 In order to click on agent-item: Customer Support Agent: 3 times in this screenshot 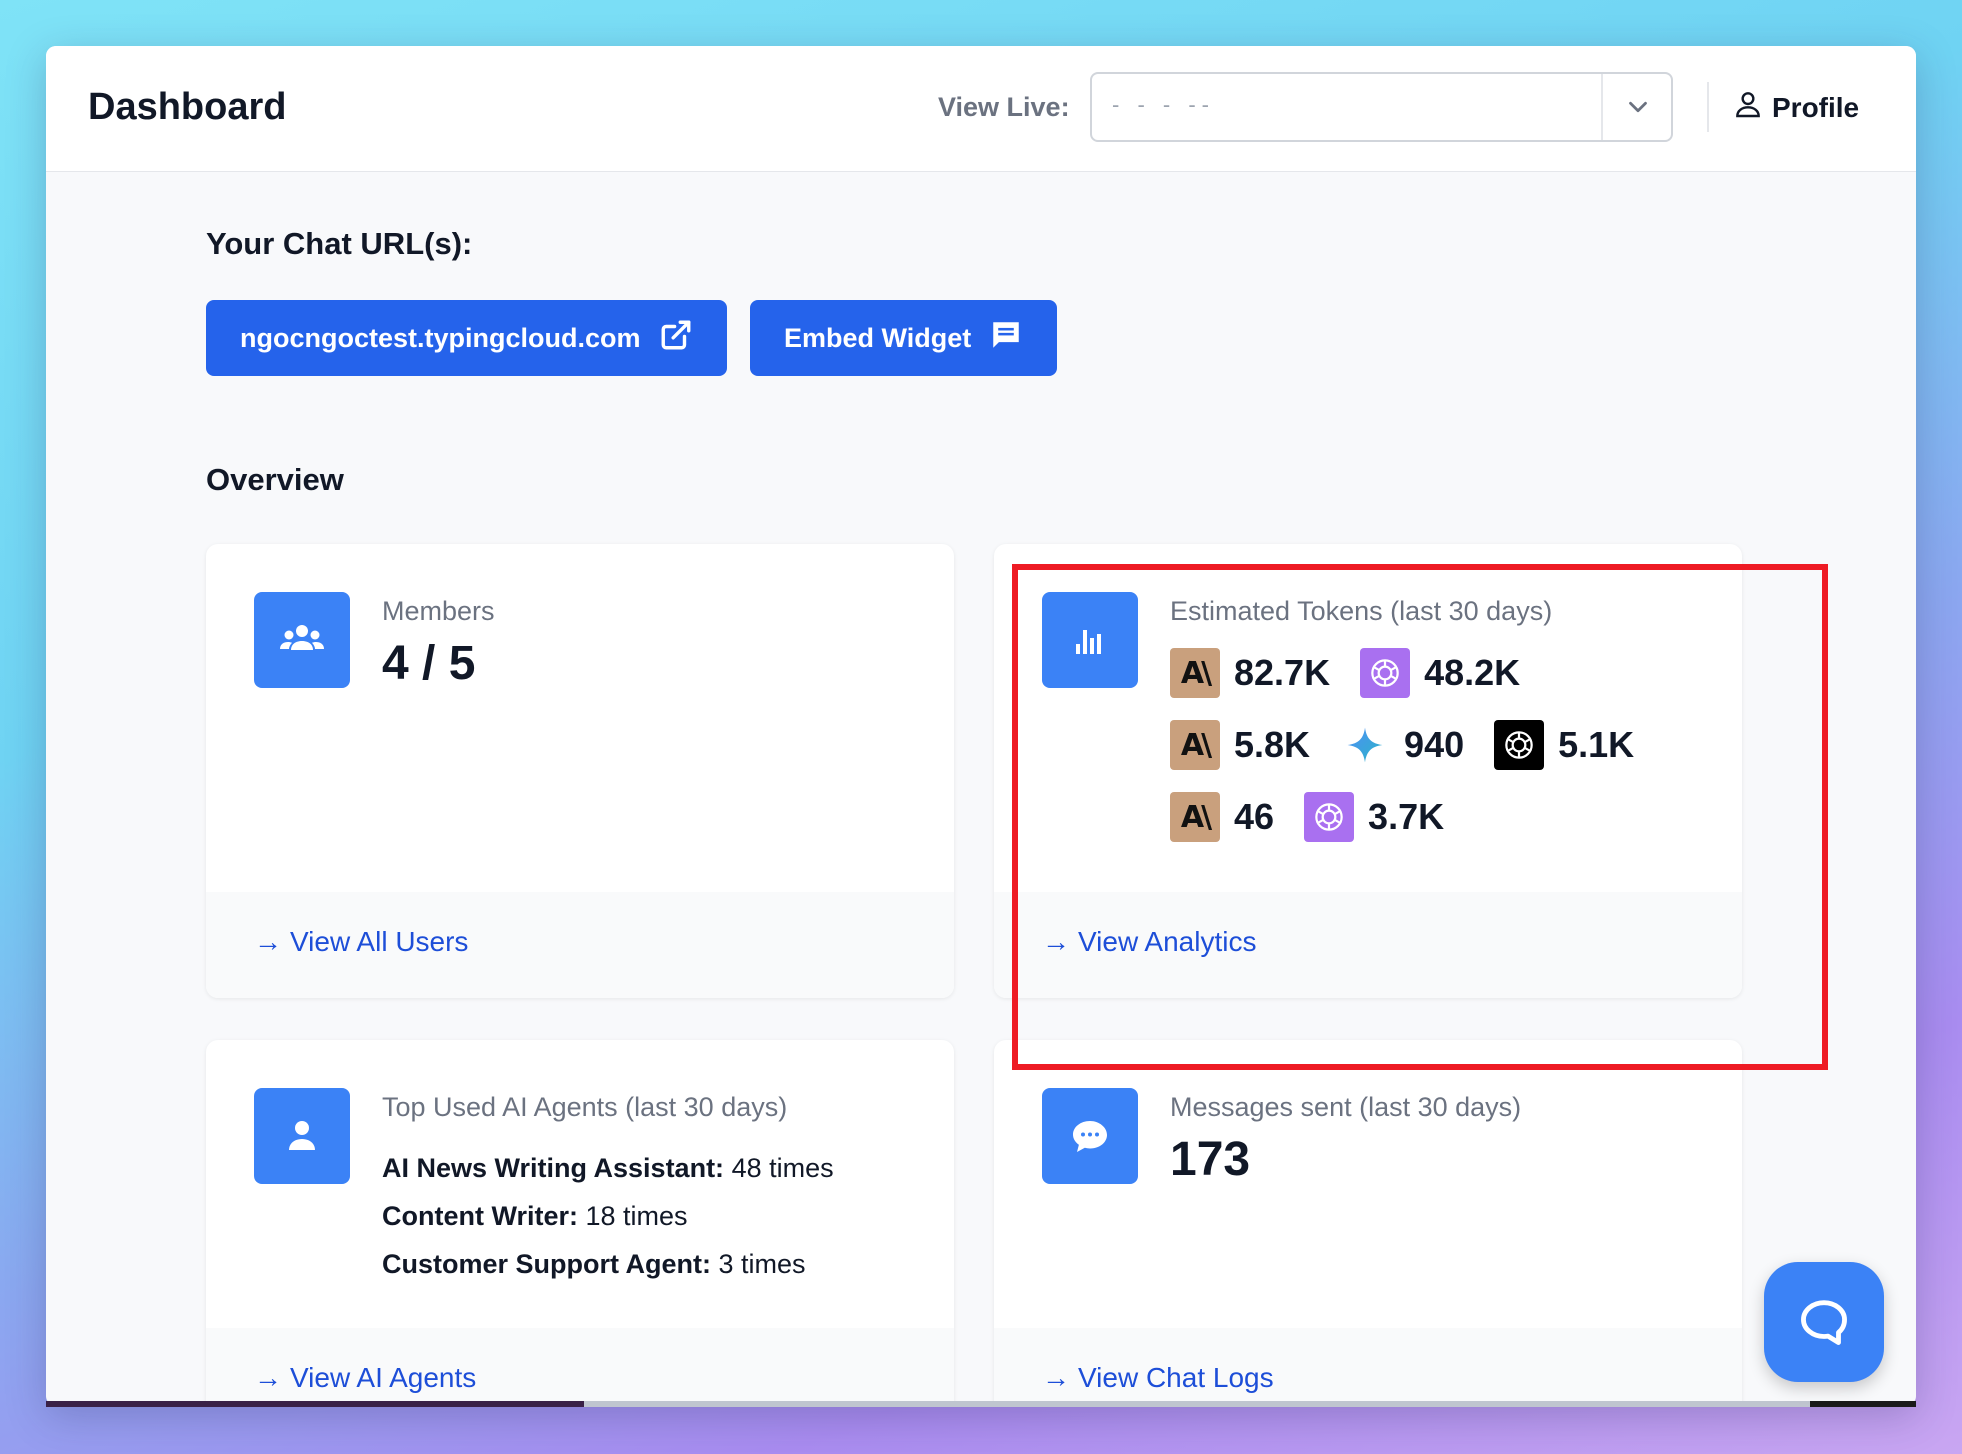, I will do `click(608, 1264)`.